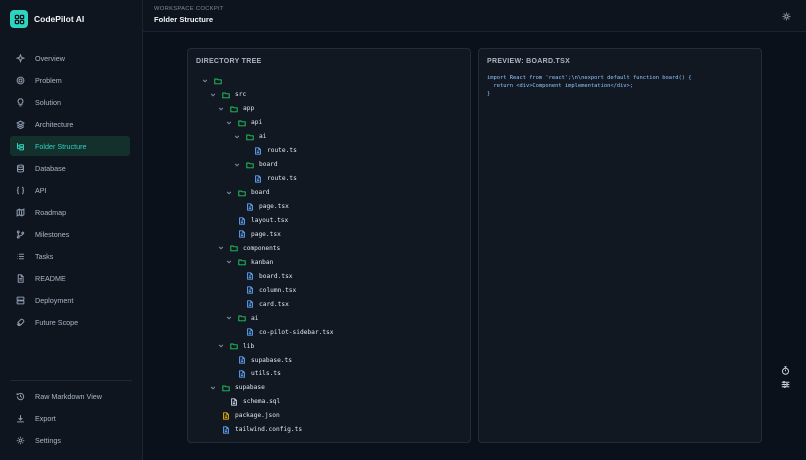 The width and height of the screenshot is (806, 460). I want to click on tree-file: layout.tsx, so click(256, 221).